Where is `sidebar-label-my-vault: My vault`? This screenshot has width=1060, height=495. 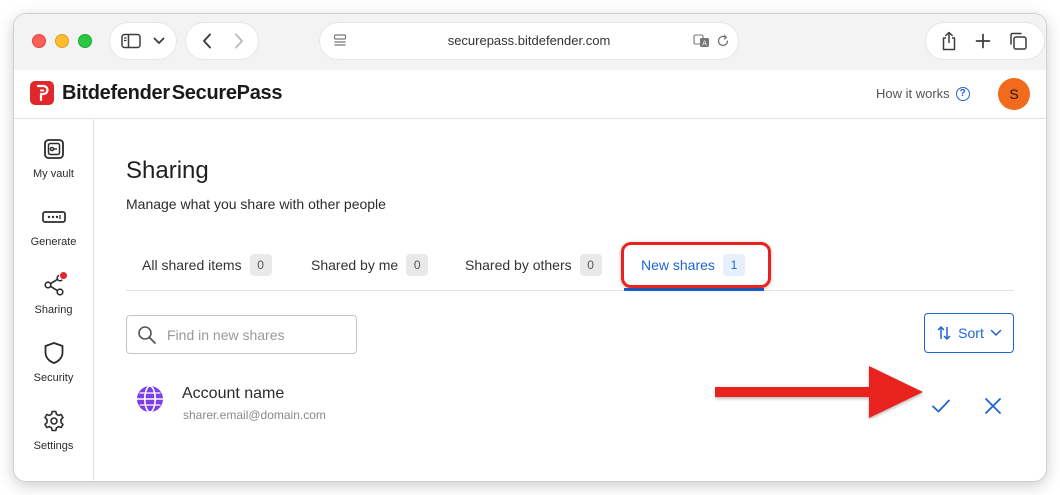
sidebar-label-my-vault: My vault is located at coordinates (53, 174).